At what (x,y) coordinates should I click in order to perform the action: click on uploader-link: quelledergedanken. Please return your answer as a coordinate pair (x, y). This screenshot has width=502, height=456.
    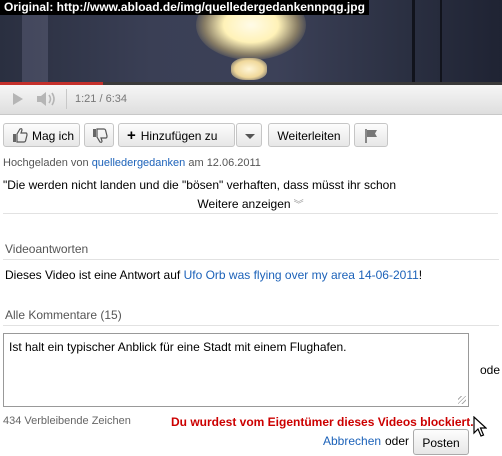
    Looking at the image, I should click on (139, 163).